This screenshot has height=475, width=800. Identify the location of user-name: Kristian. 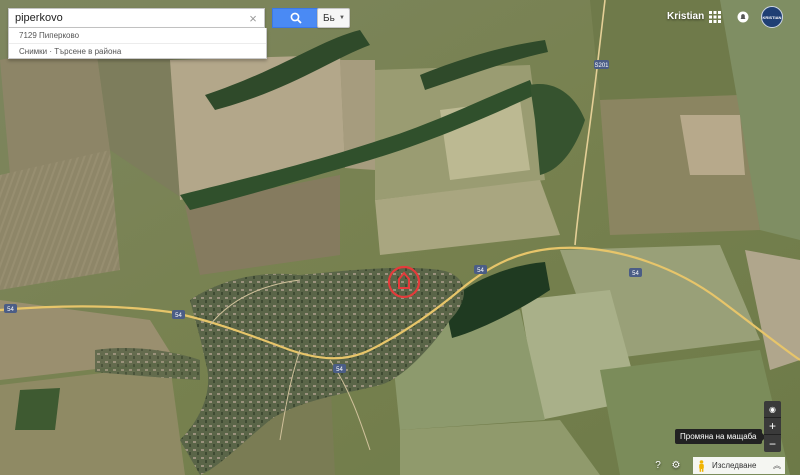
(685, 16).